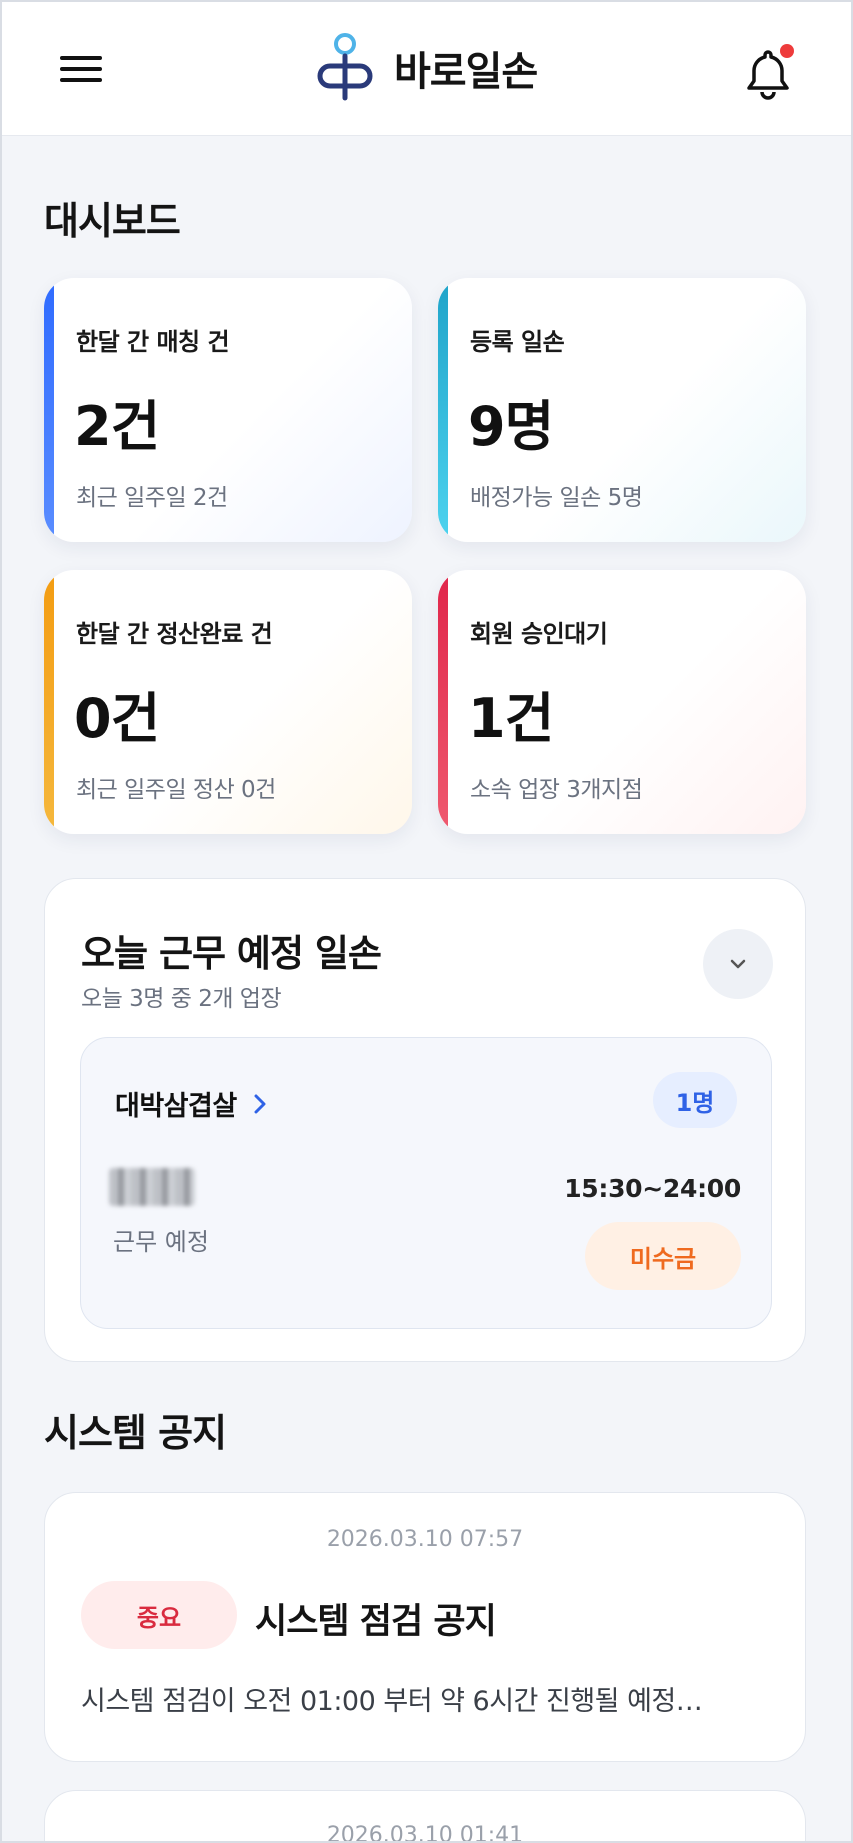 This screenshot has height=1843, width=853. What do you see at coordinates (176, 1106) in the screenshot?
I see `site-name: 대박삼겹살` at bounding box center [176, 1106].